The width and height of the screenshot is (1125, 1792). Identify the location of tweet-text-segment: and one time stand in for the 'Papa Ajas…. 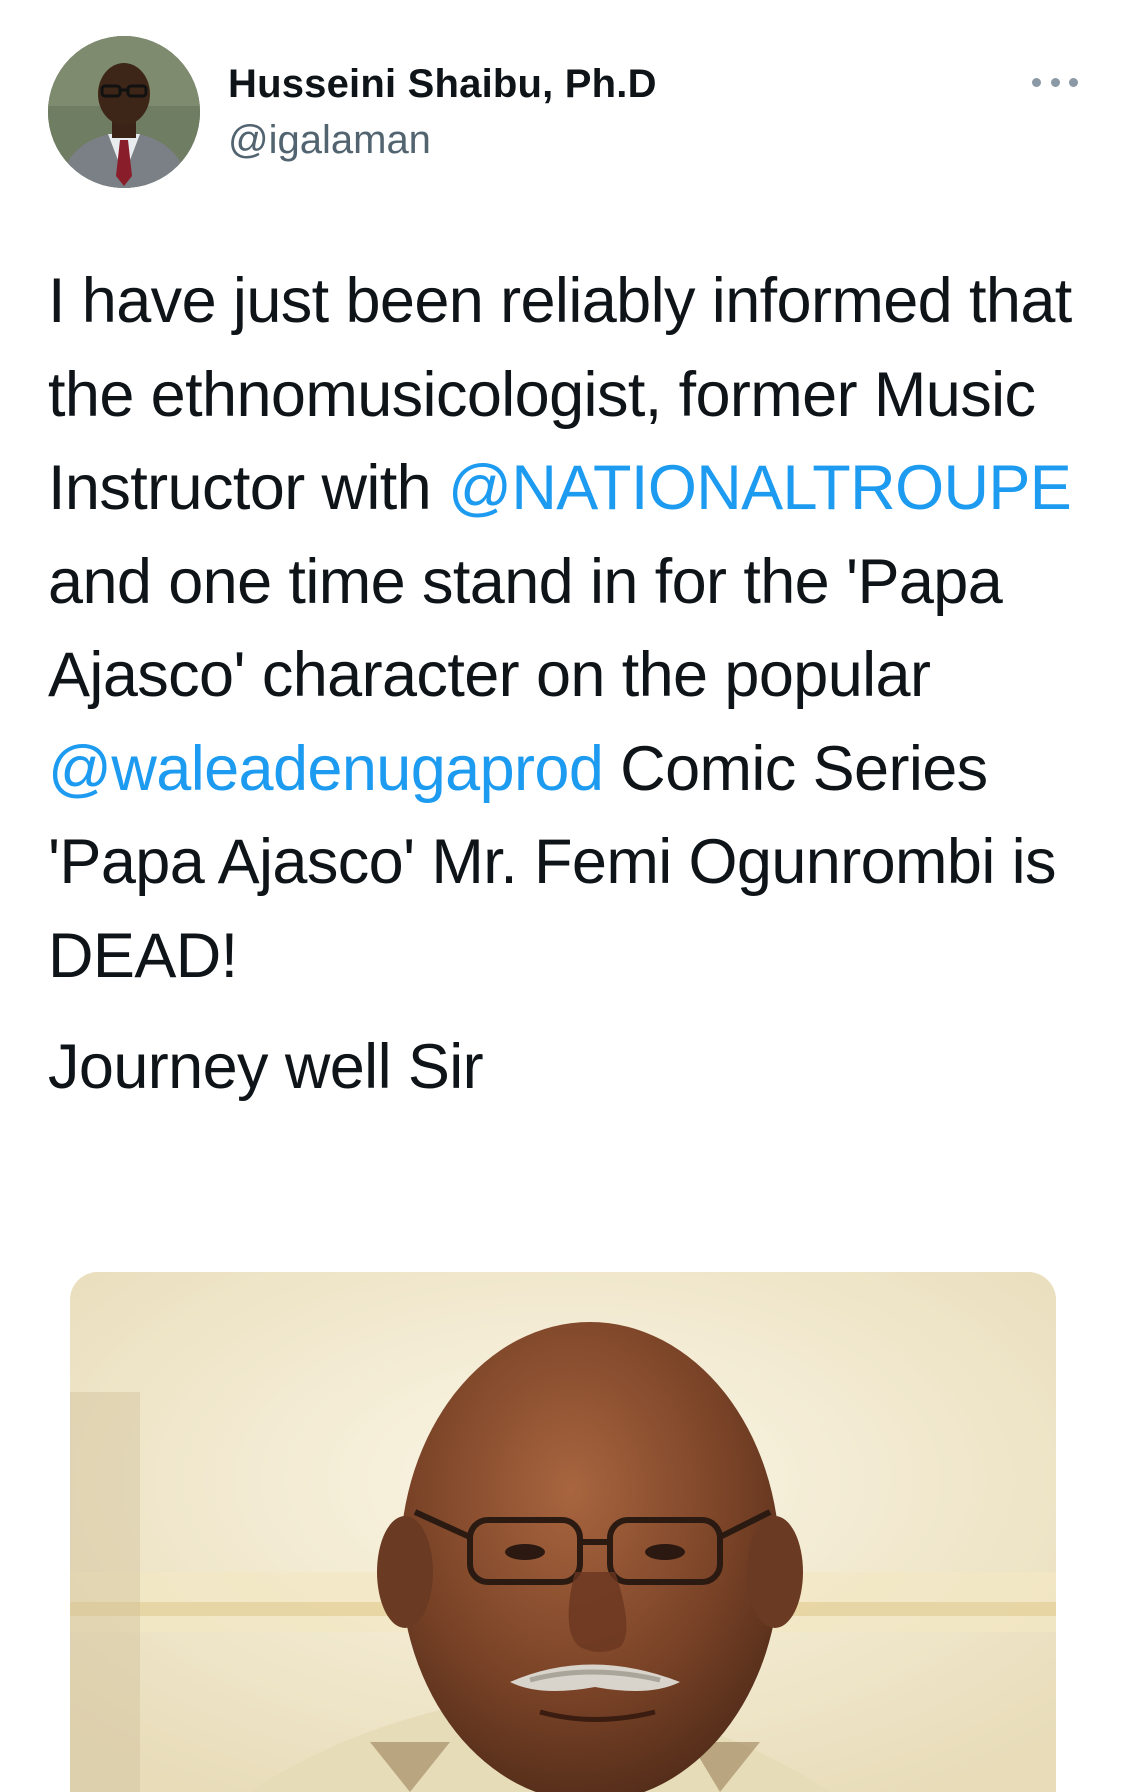
(525, 628).